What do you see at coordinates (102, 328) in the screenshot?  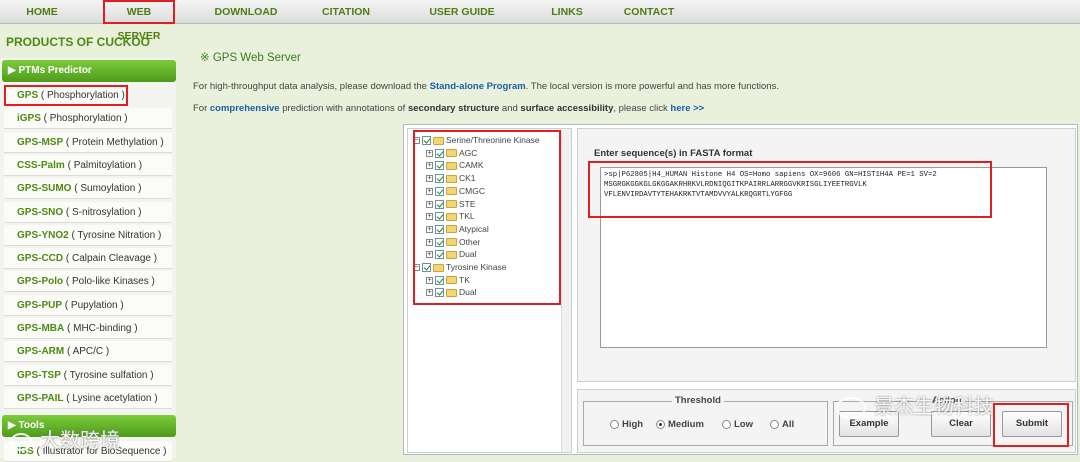 I see `sidebar-item-desc: MHC-binding` at bounding box center [102, 328].